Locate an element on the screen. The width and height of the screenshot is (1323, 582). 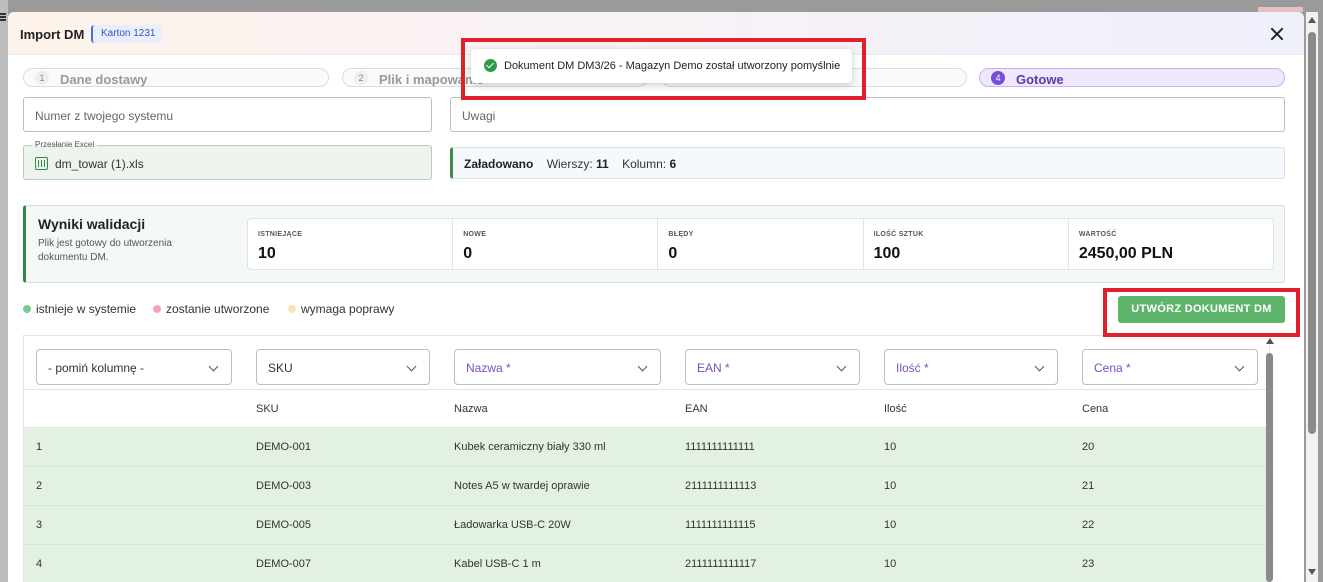
cell-price: 22 is located at coordinates (1088, 525).